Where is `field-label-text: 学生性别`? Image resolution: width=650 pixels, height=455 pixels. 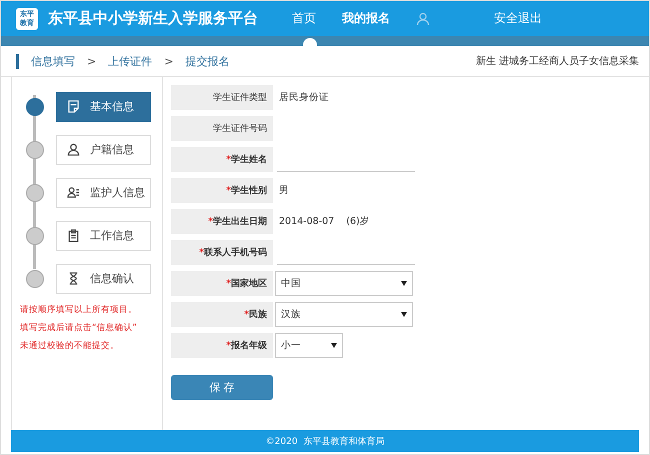 field-label-text: 学生性别 is located at coordinates (249, 190).